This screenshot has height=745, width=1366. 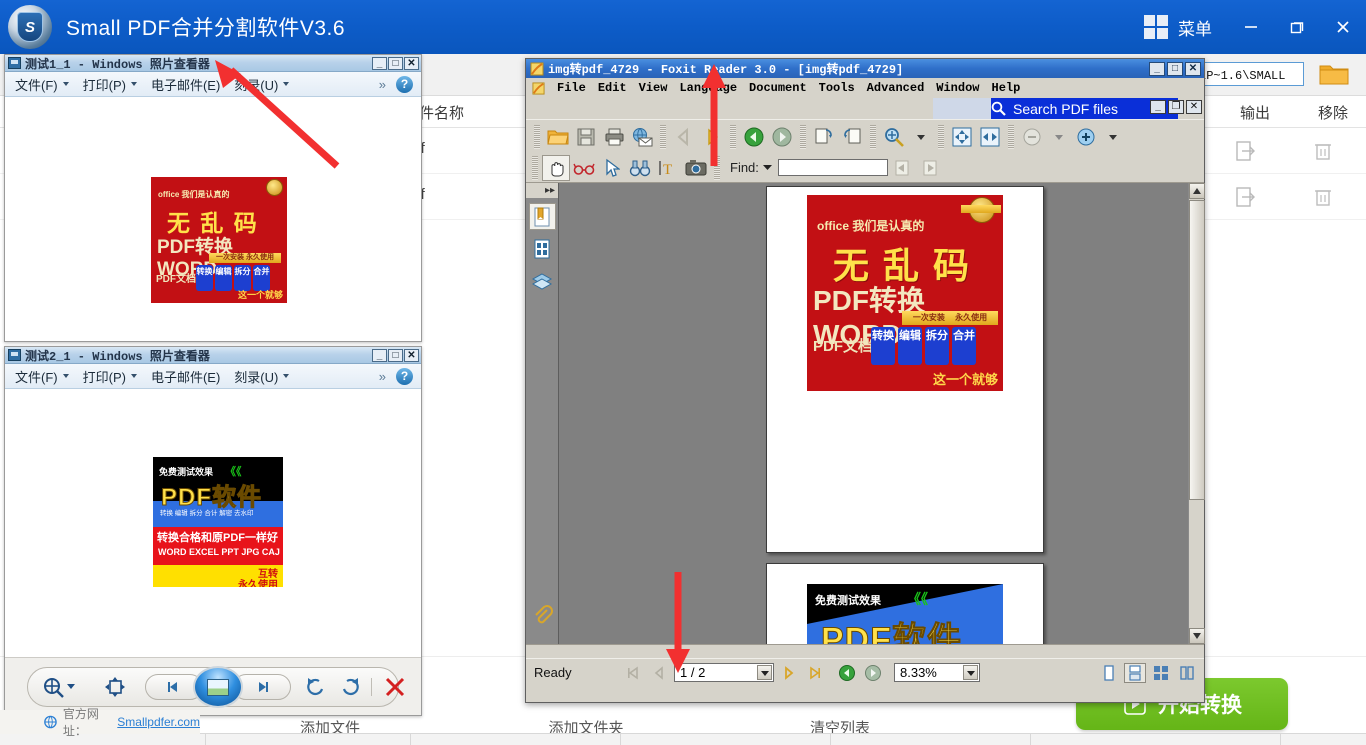 What do you see at coordinates (612, 168) in the screenshot?
I see `select-tool-icon` at bounding box center [612, 168].